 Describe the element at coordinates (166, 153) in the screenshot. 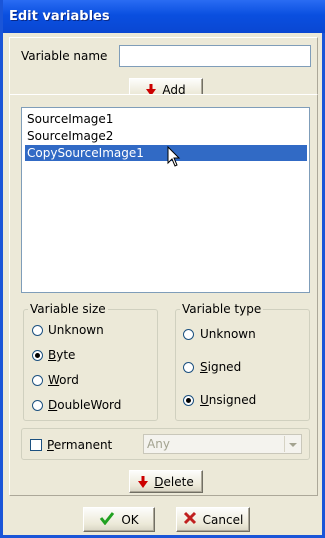

I see `list-item-selected: CopySourceImage1` at that location.